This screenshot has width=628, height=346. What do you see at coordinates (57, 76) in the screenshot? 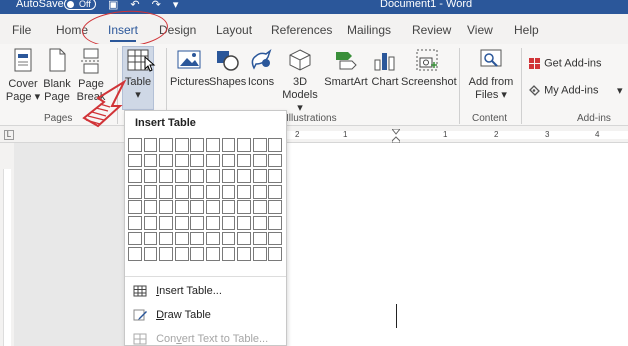
I see `blank-page-button: Blank Page` at bounding box center [57, 76].